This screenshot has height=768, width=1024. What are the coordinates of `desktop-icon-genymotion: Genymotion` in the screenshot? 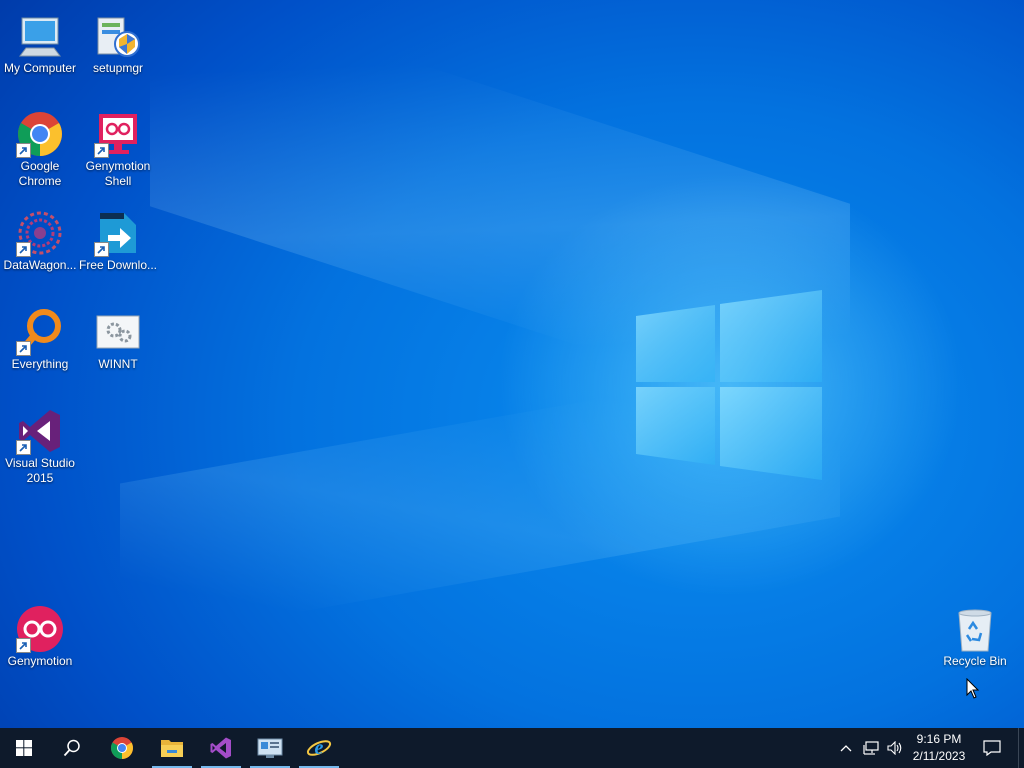 It's located at (40, 635).